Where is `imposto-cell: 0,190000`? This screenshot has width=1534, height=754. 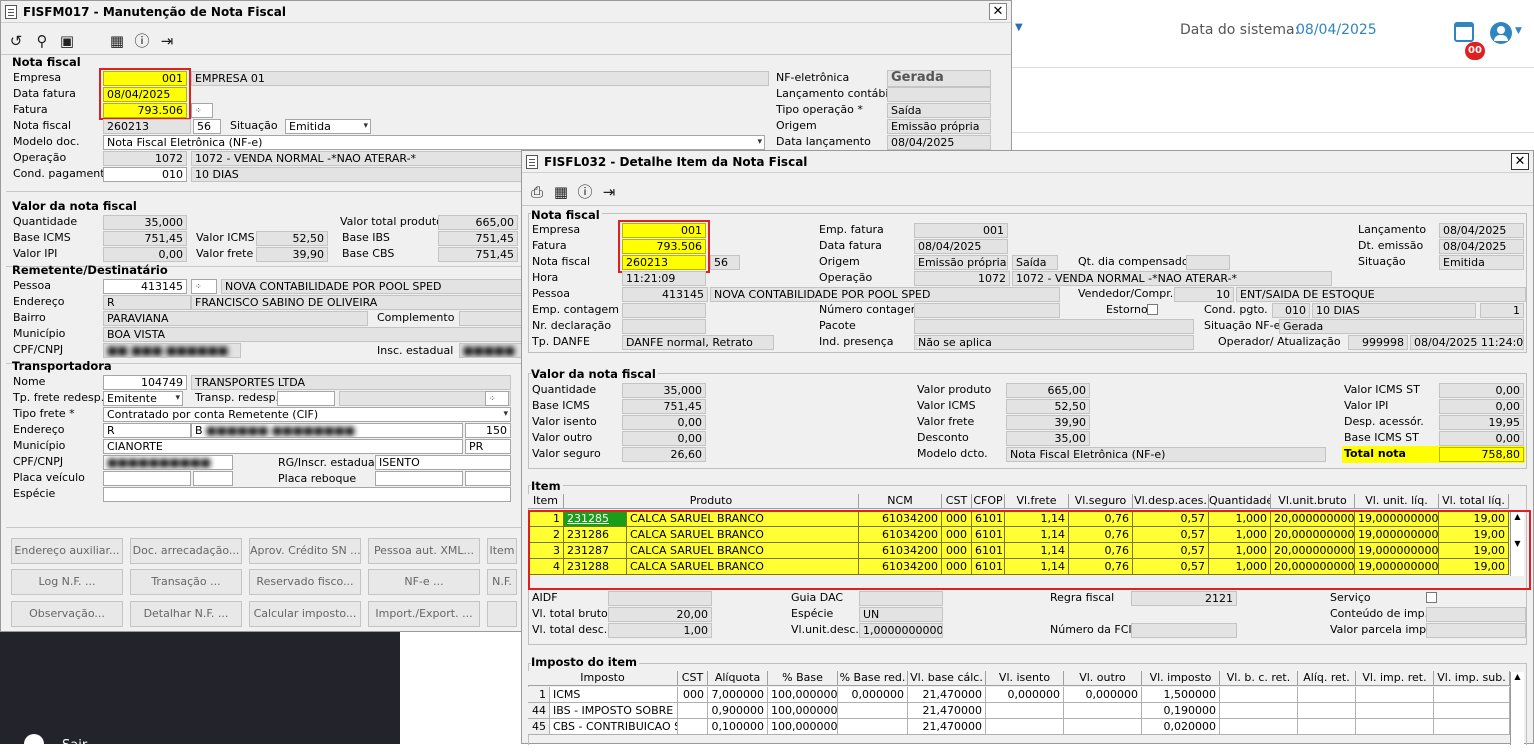
imposto-cell: 0,190000 is located at coordinates (1181, 711).